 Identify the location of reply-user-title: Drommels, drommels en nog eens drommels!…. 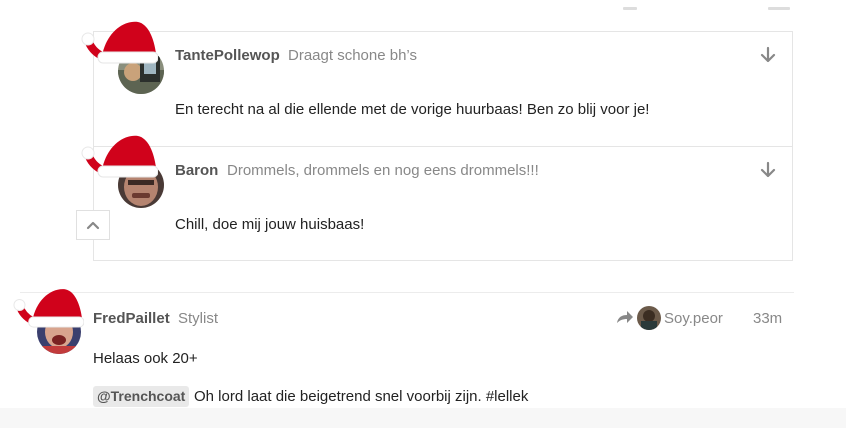
(383, 170).